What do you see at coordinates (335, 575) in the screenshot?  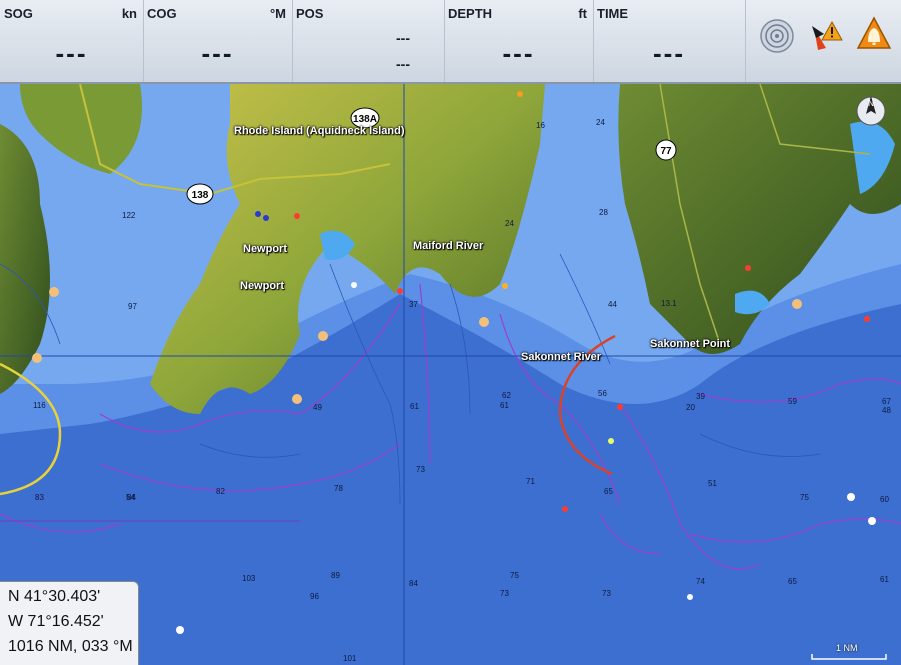 I see `depth-sounding: 89` at bounding box center [335, 575].